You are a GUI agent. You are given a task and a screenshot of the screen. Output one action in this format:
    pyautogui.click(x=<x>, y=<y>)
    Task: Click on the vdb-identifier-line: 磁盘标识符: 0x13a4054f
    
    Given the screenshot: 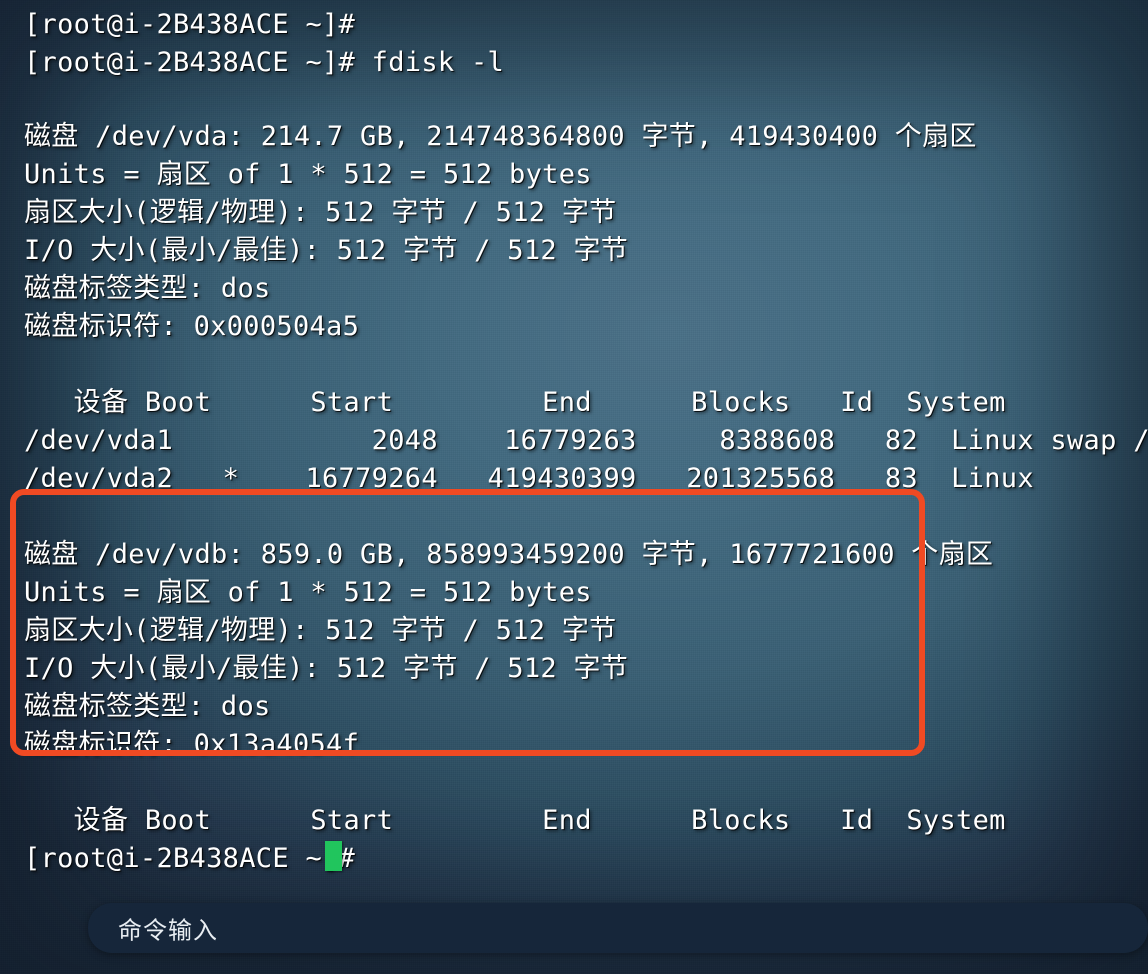 What is the action you would take?
    pyautogui.click(x=192, y=744)
    